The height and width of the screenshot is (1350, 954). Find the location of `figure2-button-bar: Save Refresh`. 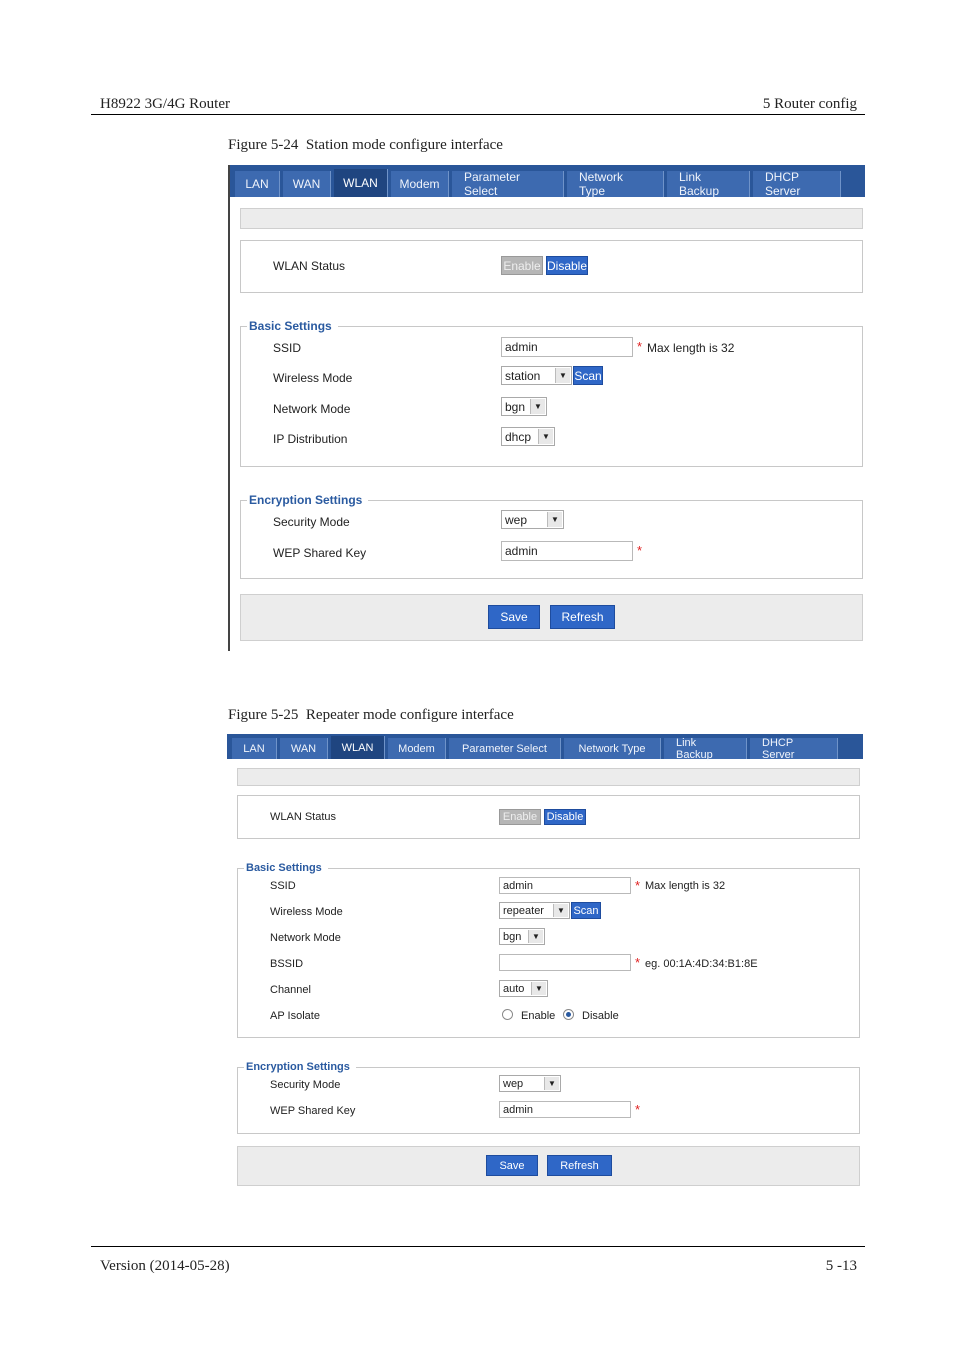

figure2-button-bar: Save Refresh is located at coordinates (548, 1166).